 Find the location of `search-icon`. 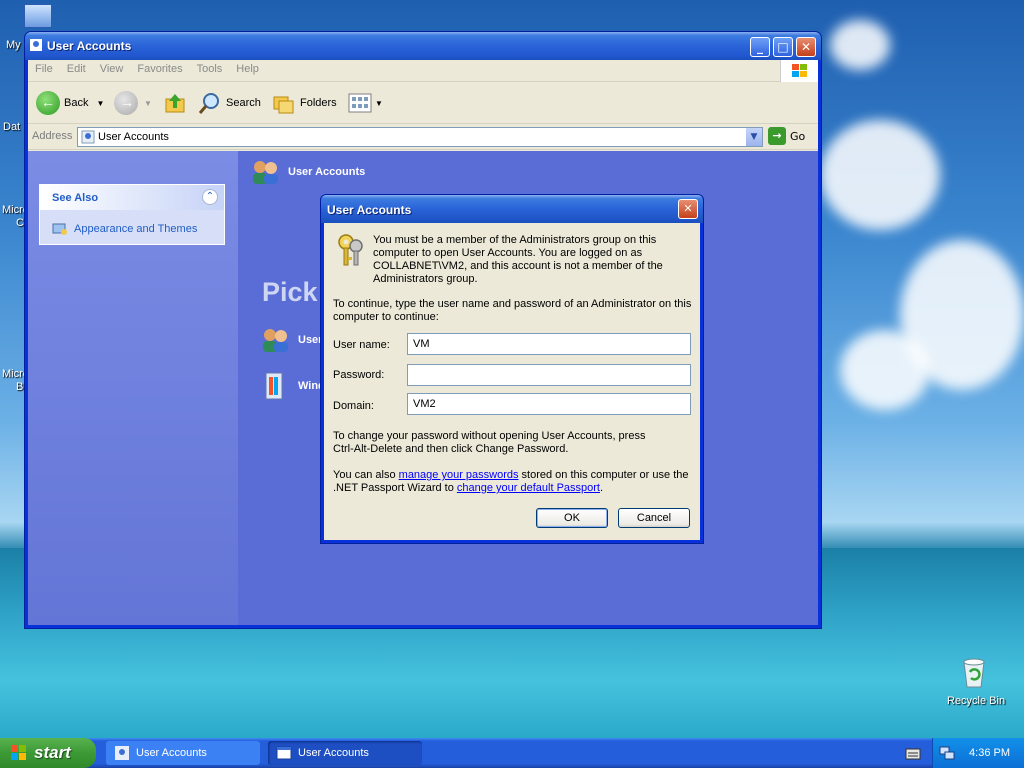

search-icon is located at coordinates (208, 103).